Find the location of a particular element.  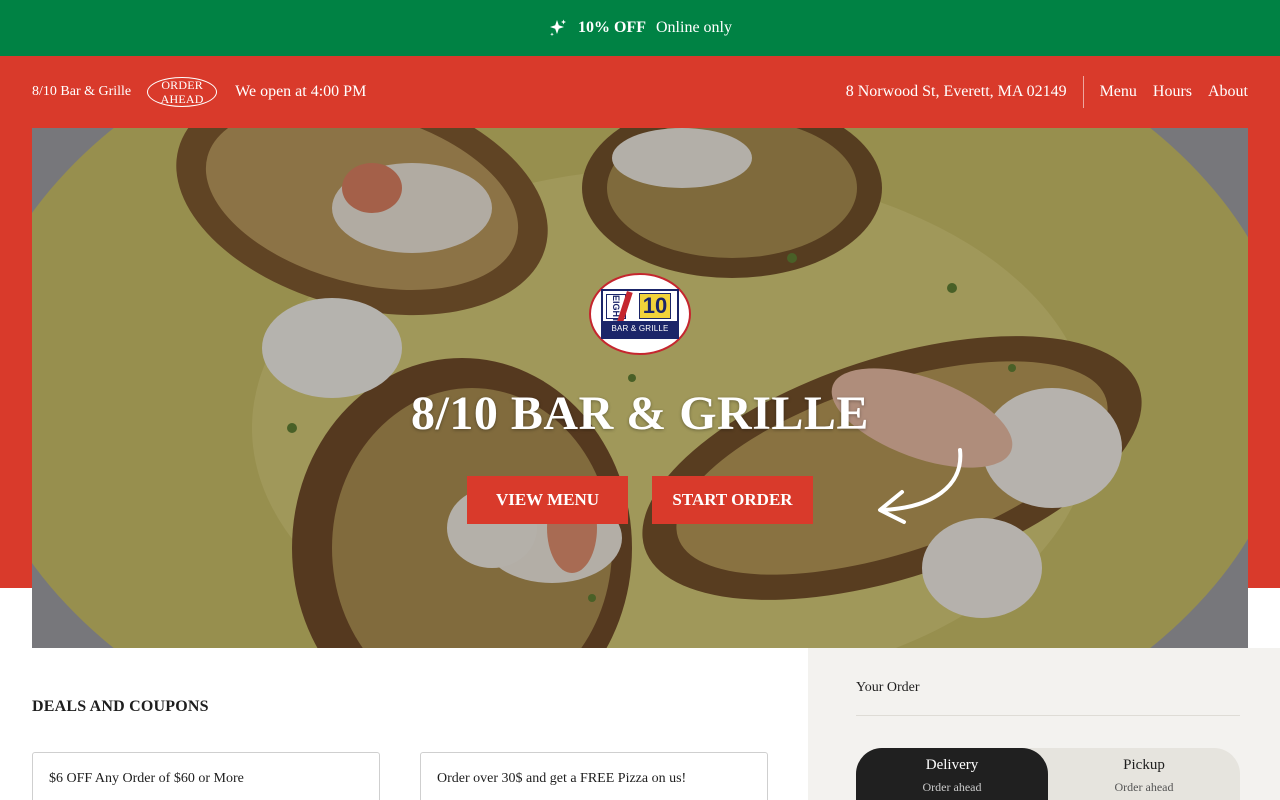

order-ahead-badge-line2: AHEAD is located at coordinates (182, 99).